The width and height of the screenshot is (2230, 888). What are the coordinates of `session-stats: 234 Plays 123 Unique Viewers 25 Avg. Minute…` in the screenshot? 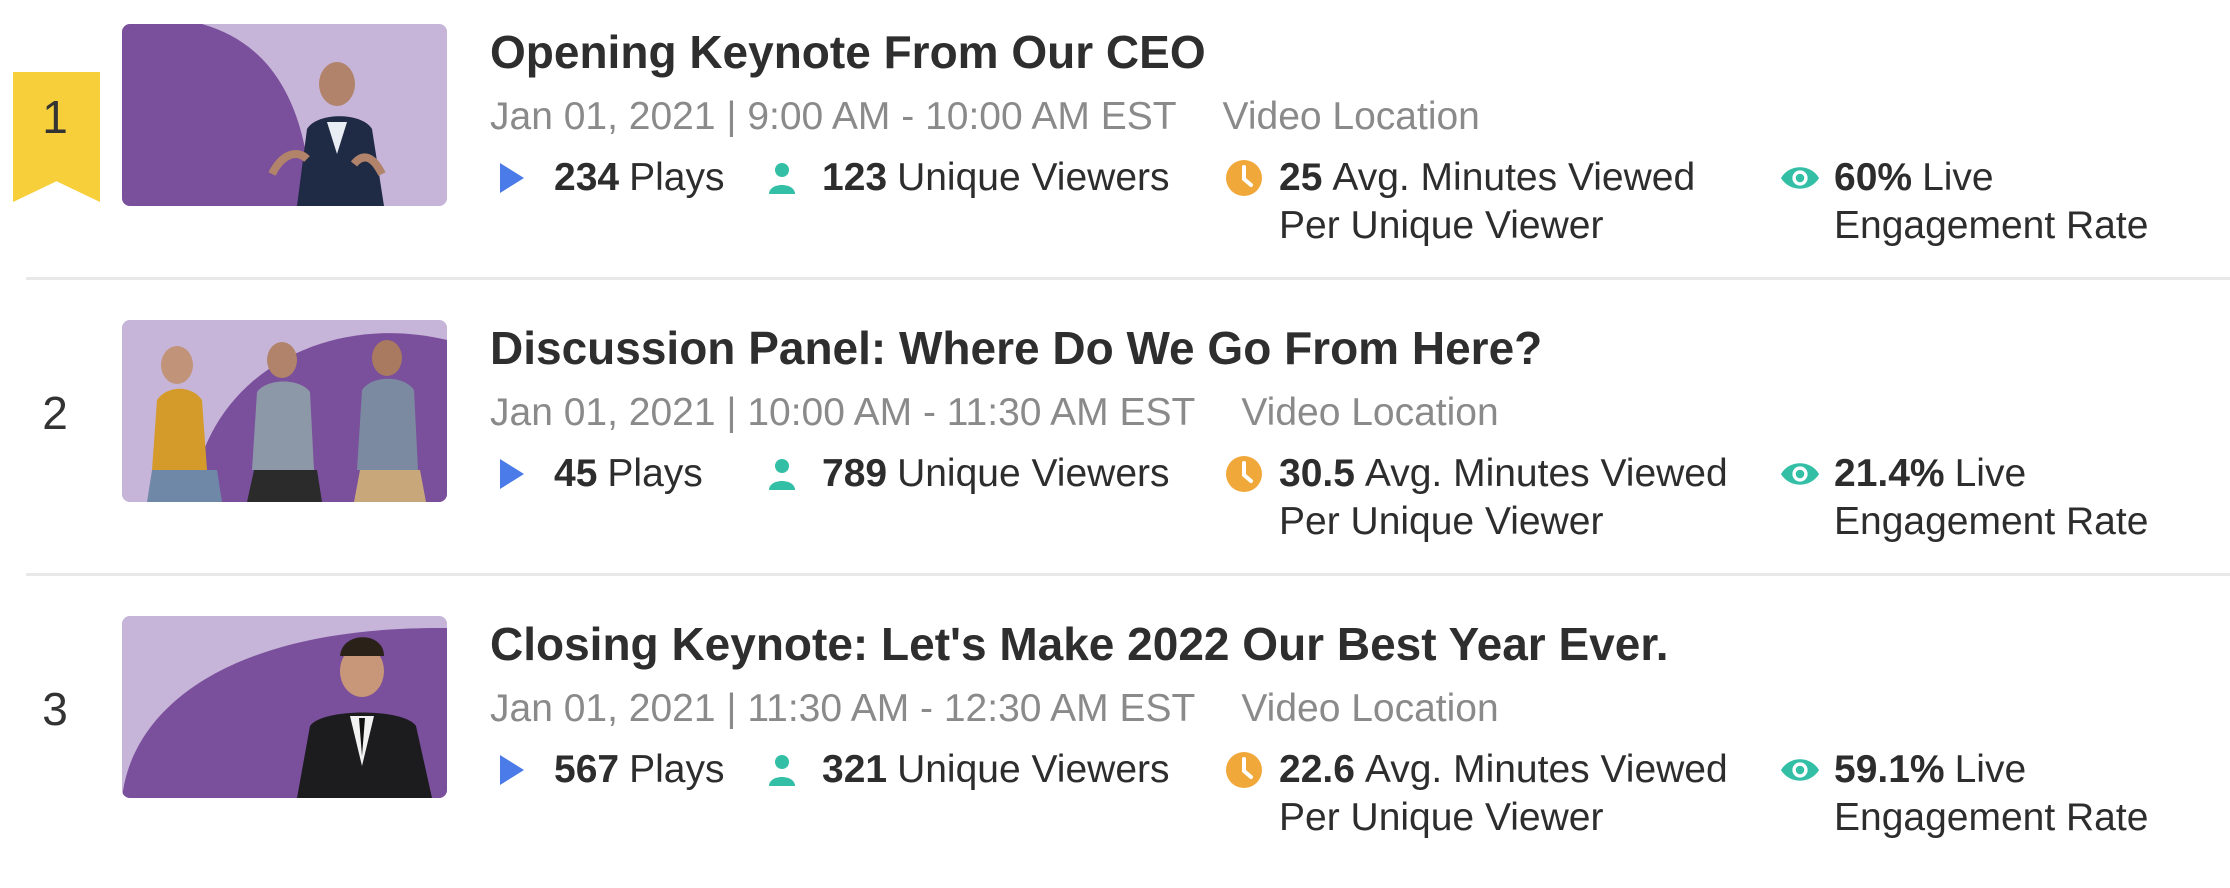 It's located at (1360, 209).